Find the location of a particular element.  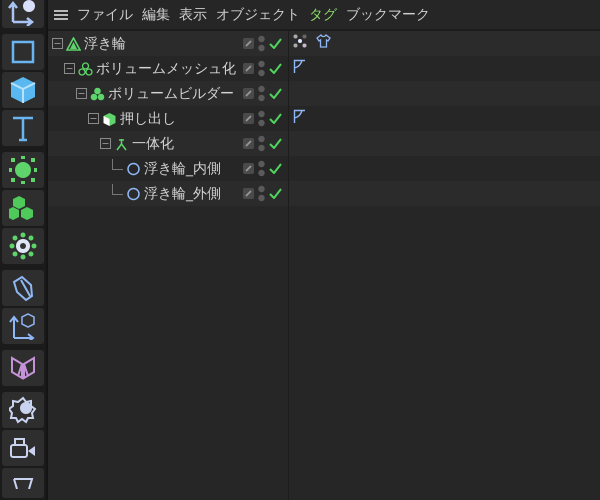

object-name: 浮き輪_外側 is located at coordinates (182, 193).